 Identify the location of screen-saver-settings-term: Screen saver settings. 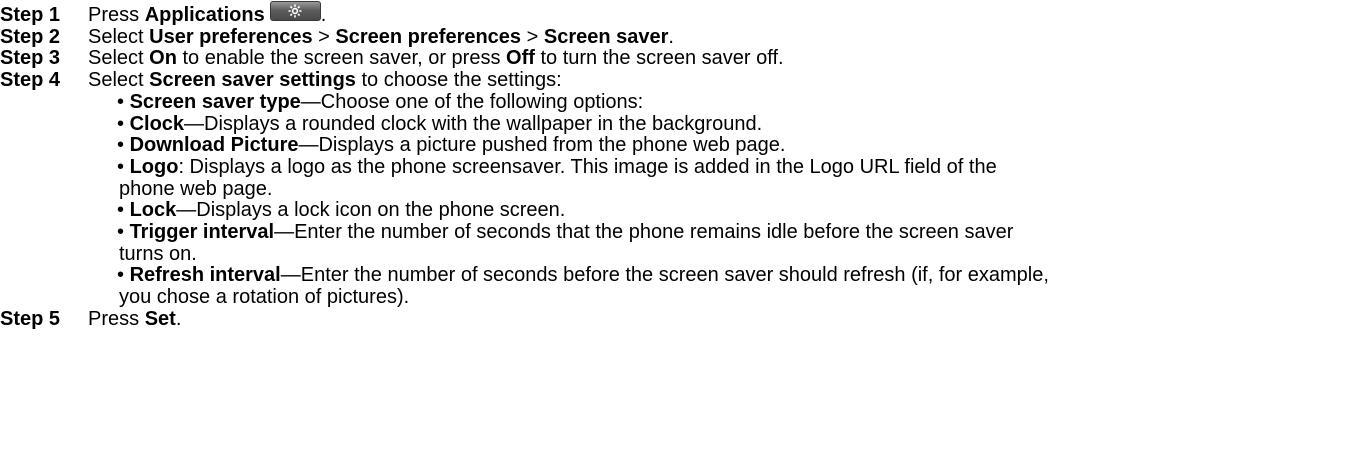
(252, 80).